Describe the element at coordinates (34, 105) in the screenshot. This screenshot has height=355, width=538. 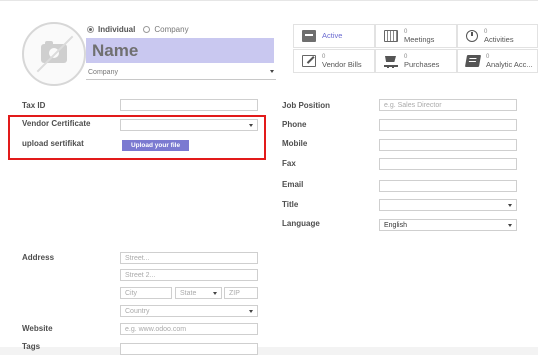
I see `tax-id-label: Tax ID` at that location.